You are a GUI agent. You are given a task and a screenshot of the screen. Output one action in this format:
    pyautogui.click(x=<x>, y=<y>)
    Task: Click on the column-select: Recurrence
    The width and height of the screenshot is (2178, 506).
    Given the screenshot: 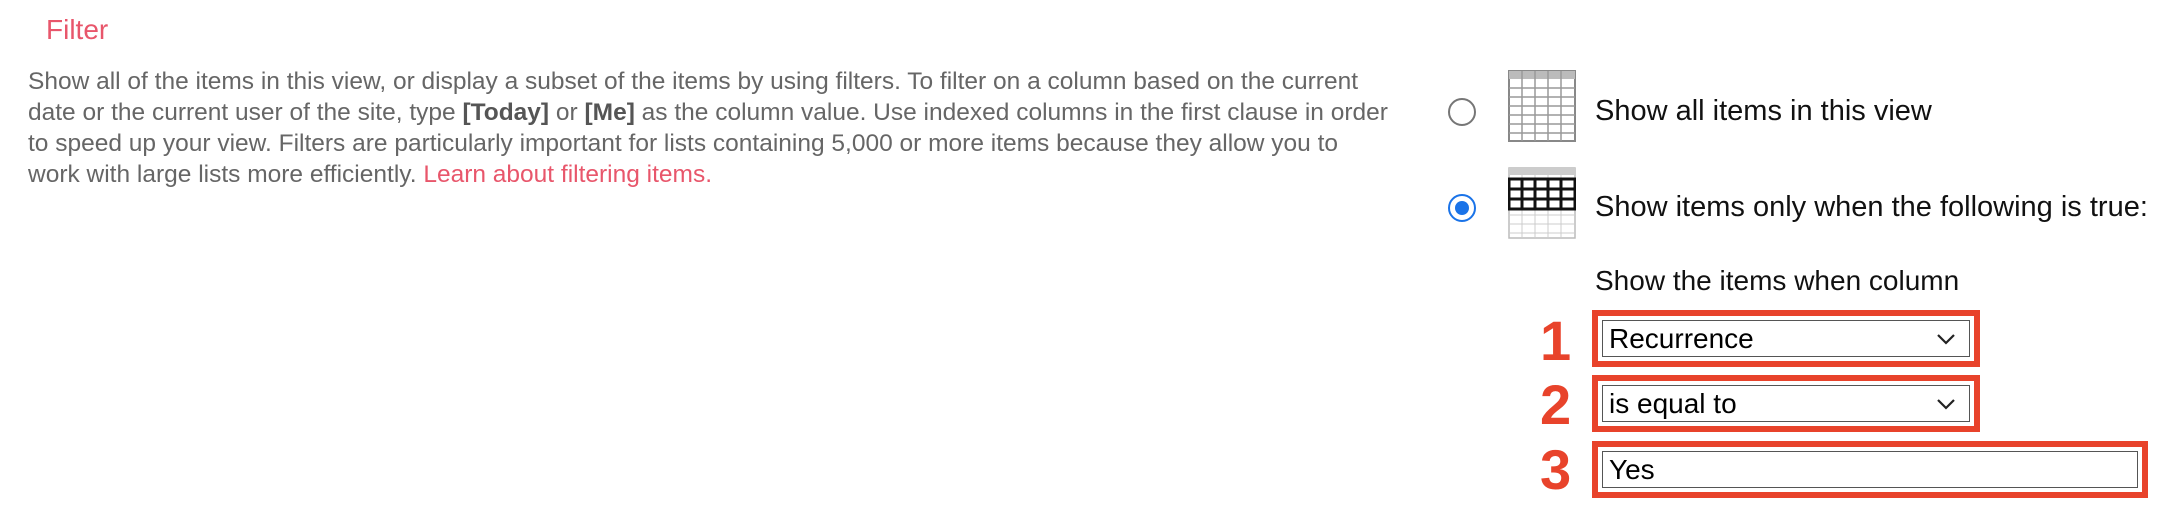 What is the action you would take?
    pyautogui.click(x=1786, y=338)
    